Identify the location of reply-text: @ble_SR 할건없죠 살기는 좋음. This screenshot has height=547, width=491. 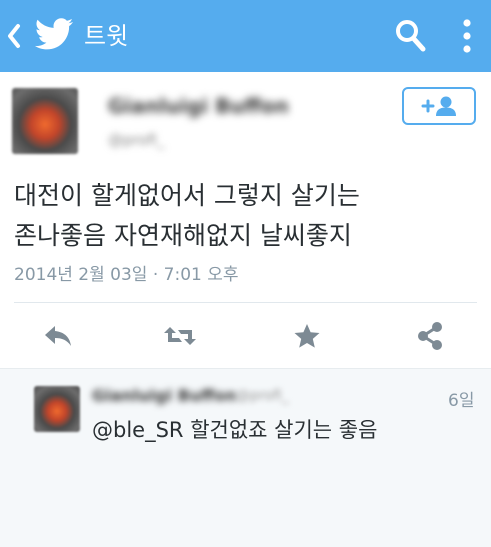
(234, 429).